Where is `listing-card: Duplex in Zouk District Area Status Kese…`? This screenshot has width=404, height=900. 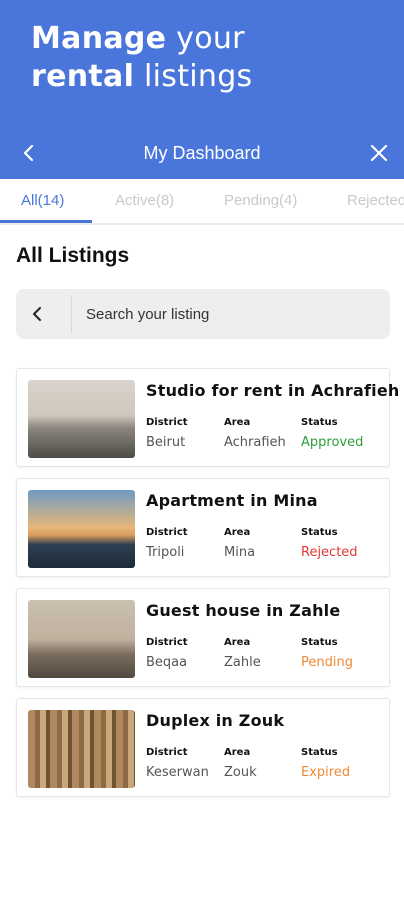 listing-card: Duplex in Zouk District Area Status Kese… is located at coordinates (203, 747).